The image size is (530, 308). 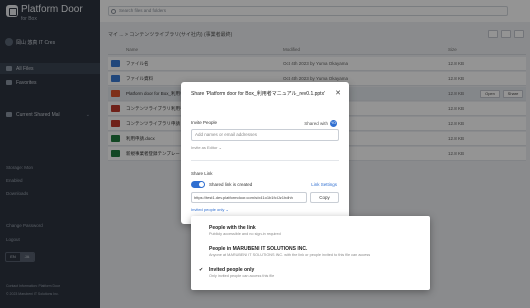 I want to click on share-link-label: Share Link, so click(x=202, y=173).